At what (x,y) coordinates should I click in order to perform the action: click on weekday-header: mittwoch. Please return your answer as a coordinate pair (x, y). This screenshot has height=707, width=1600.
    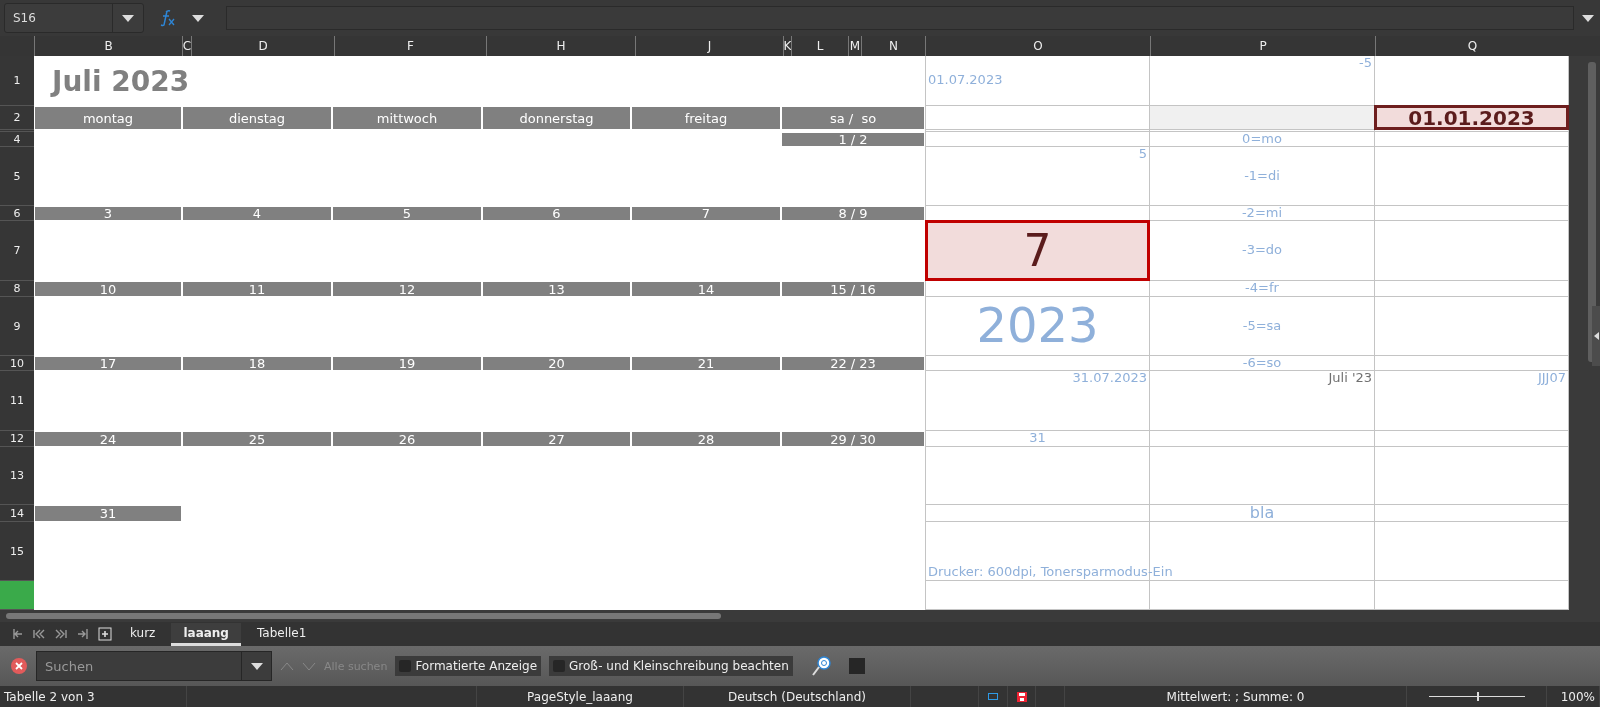
    Looking at the image, I should click on (407, 118).